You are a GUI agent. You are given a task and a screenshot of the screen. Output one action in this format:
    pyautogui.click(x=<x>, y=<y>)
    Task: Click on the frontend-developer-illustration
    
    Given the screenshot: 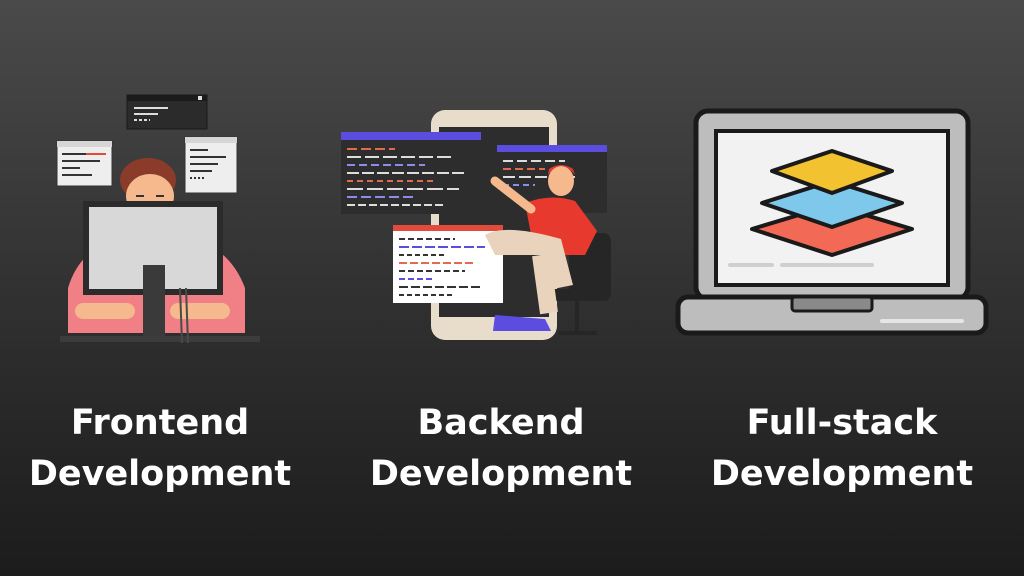 What is the action you would take?
    pyautogui.click(x=155, y=218)
    